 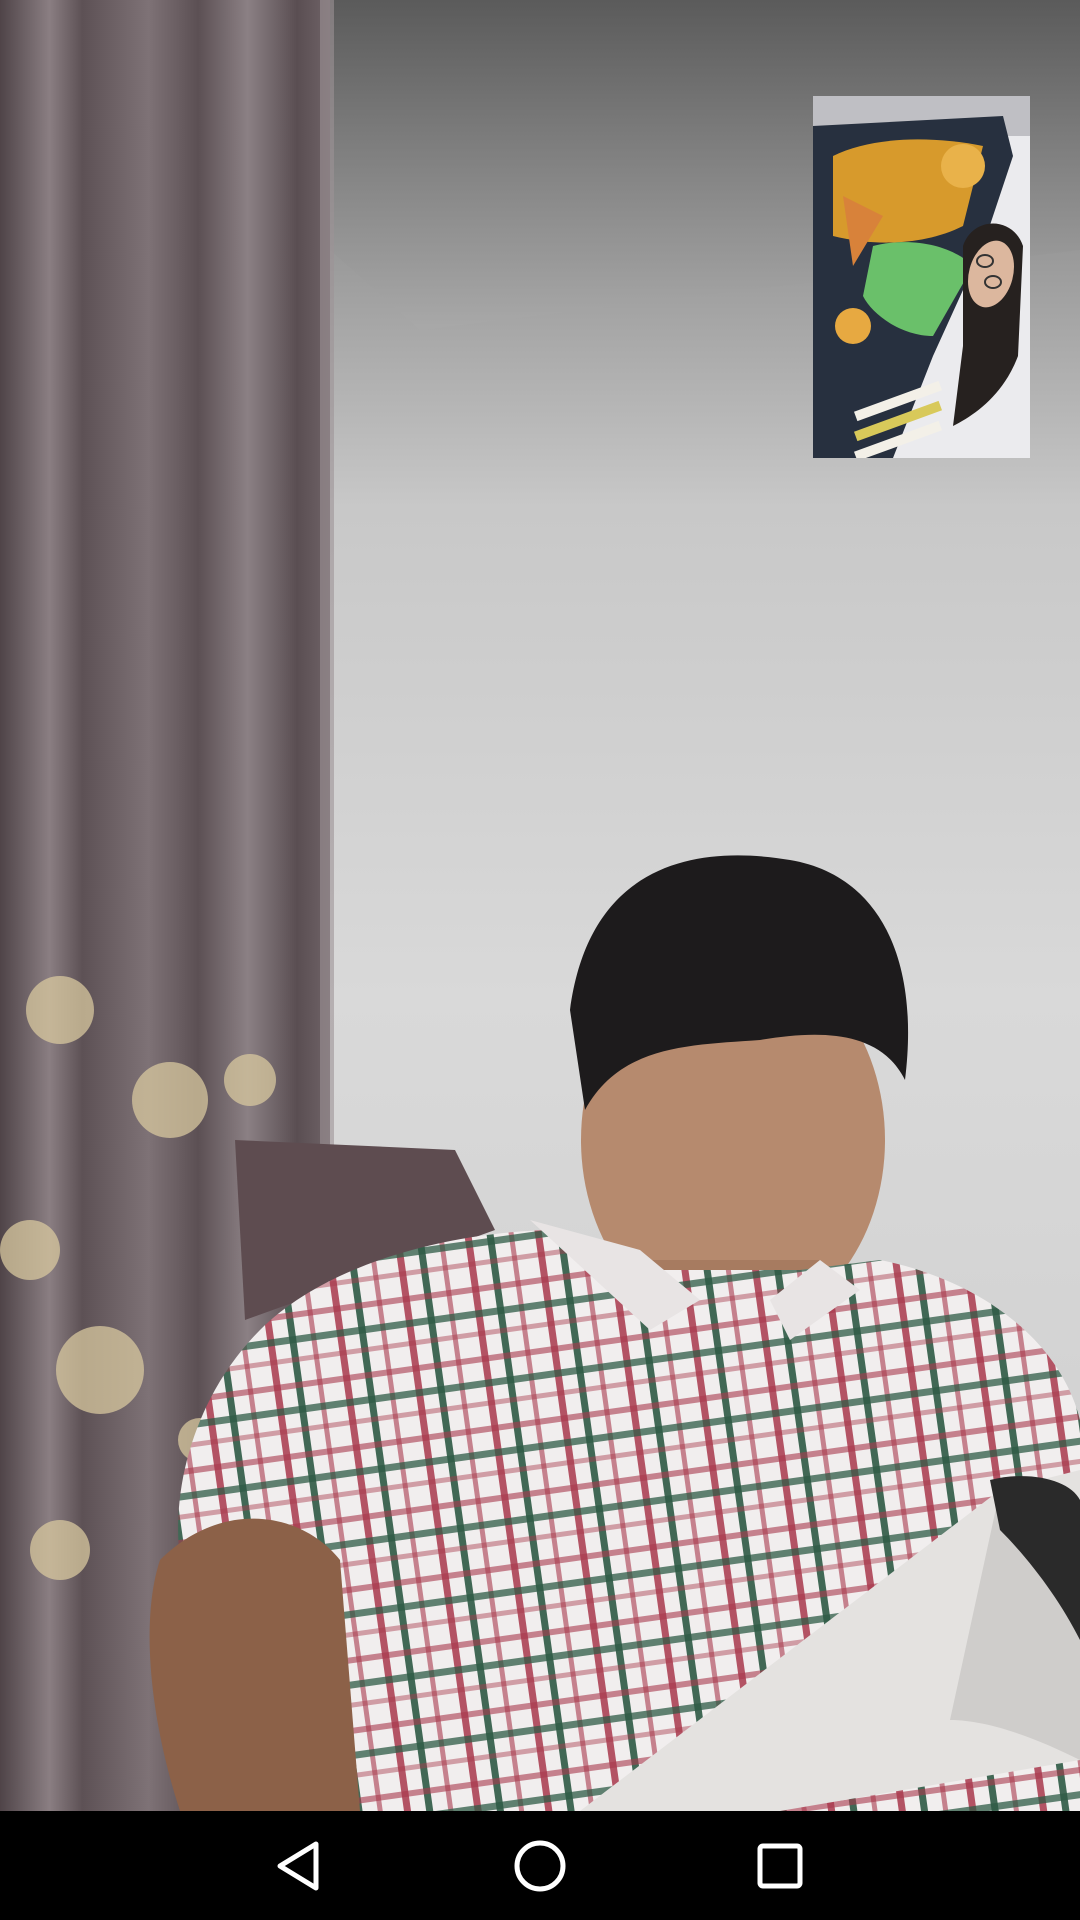 I want to click on square-recents-icon, so click(x=780, y=1865).